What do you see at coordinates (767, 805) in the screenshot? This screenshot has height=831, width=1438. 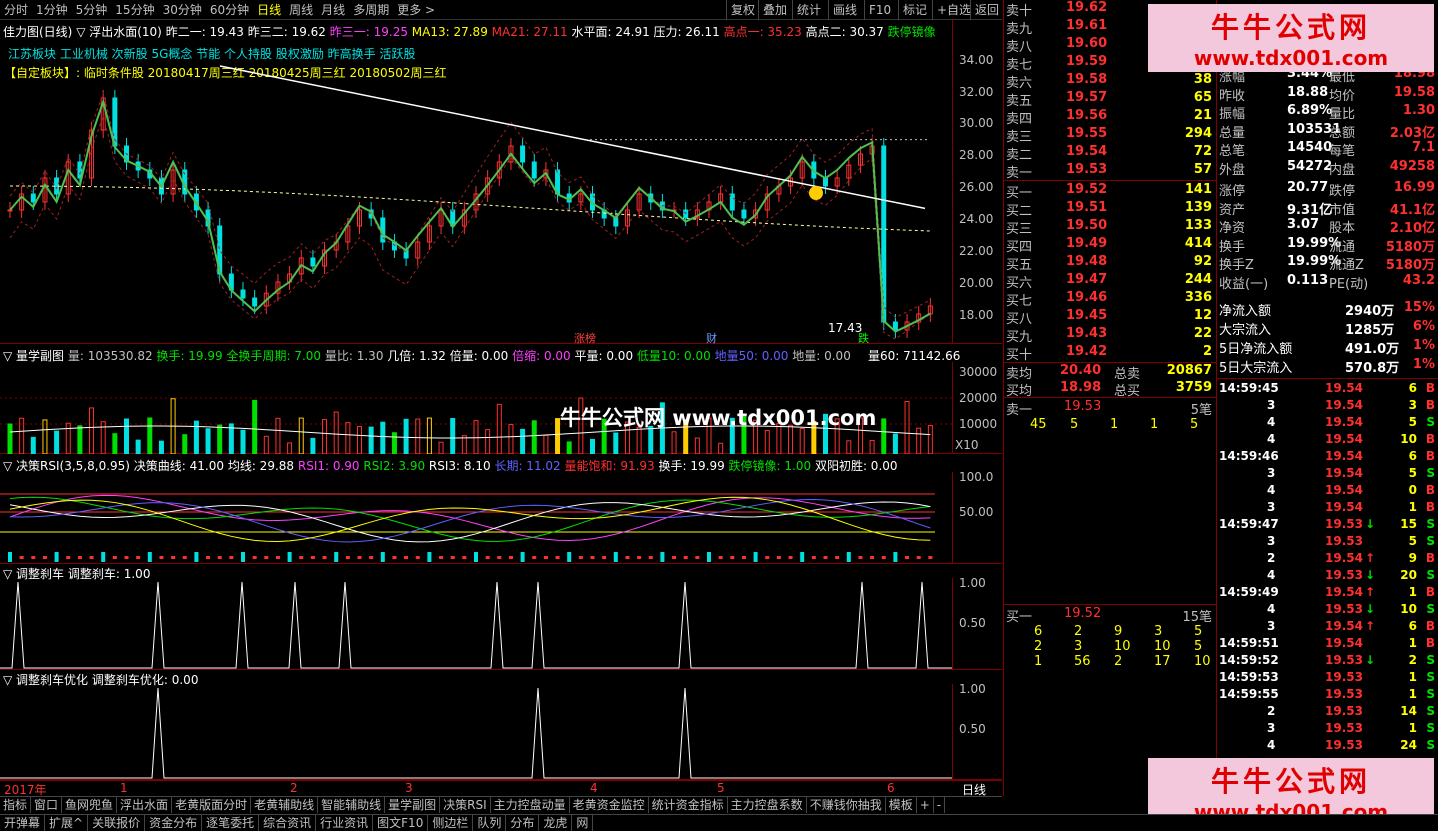 I see `indicator-tab: 主力控盘系数` at bounding box center [767, 805].